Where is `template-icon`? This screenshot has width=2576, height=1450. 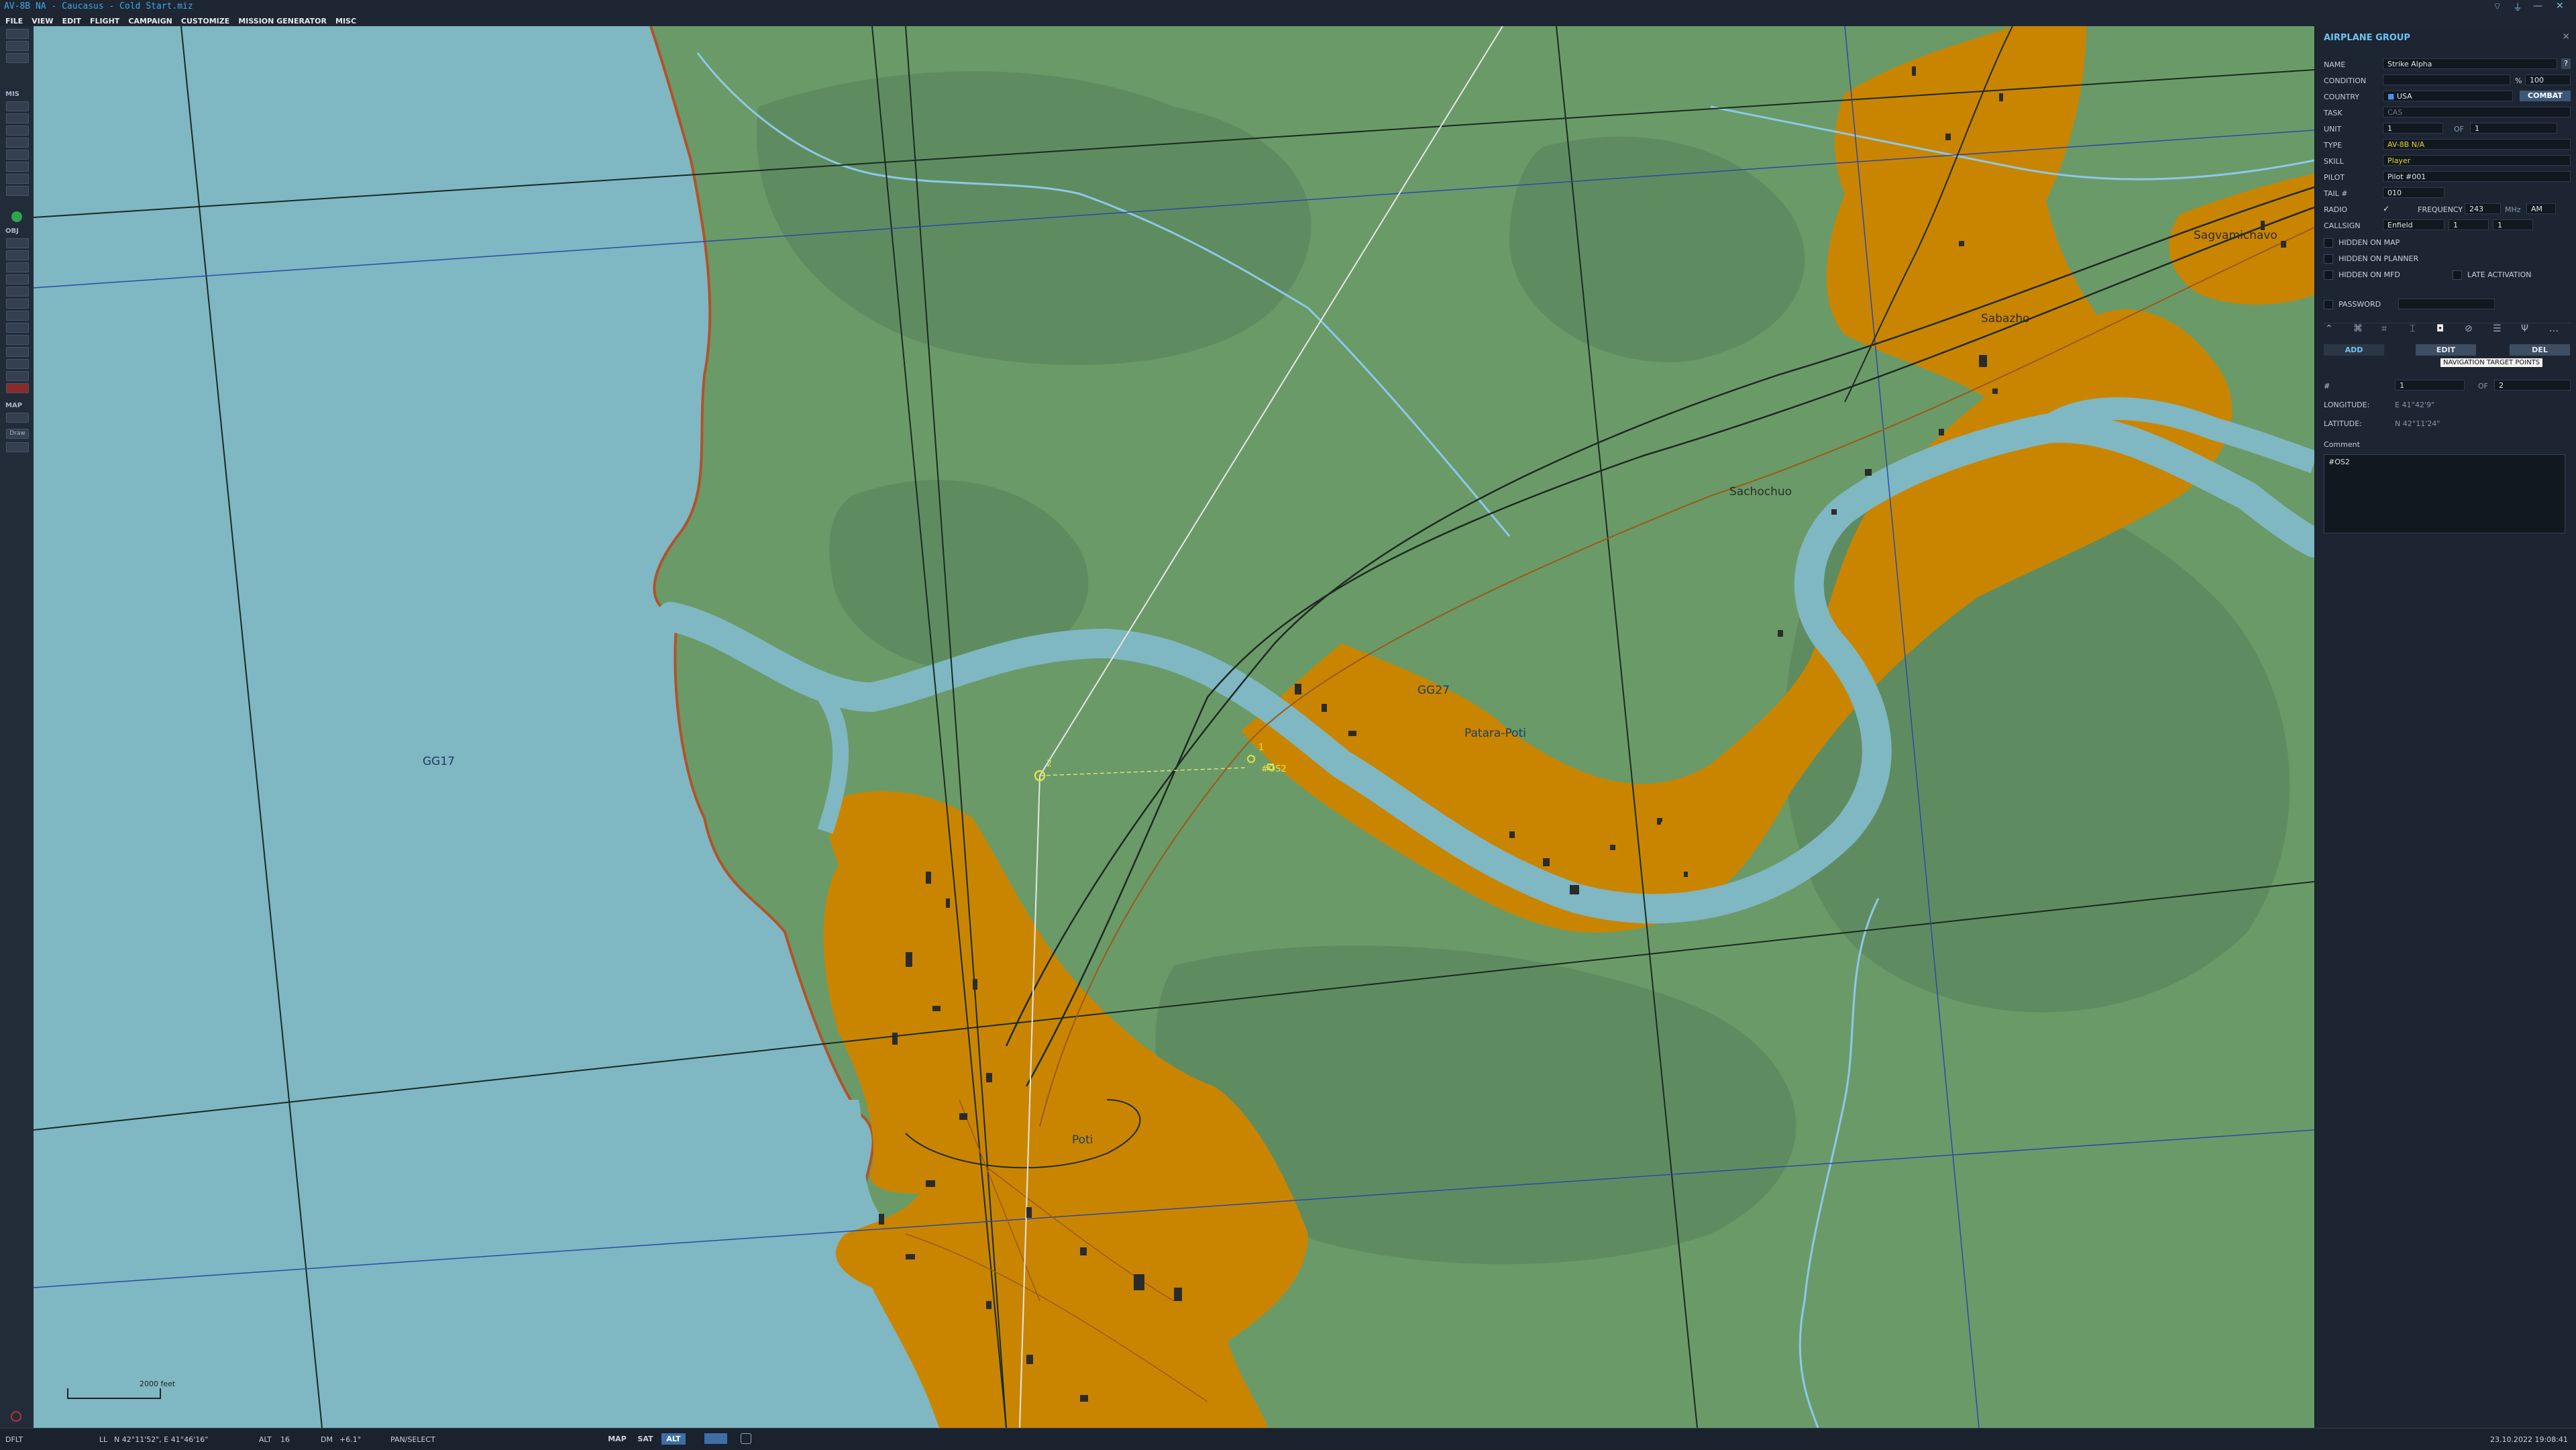 template-icon is located at coordinates (17, 340).